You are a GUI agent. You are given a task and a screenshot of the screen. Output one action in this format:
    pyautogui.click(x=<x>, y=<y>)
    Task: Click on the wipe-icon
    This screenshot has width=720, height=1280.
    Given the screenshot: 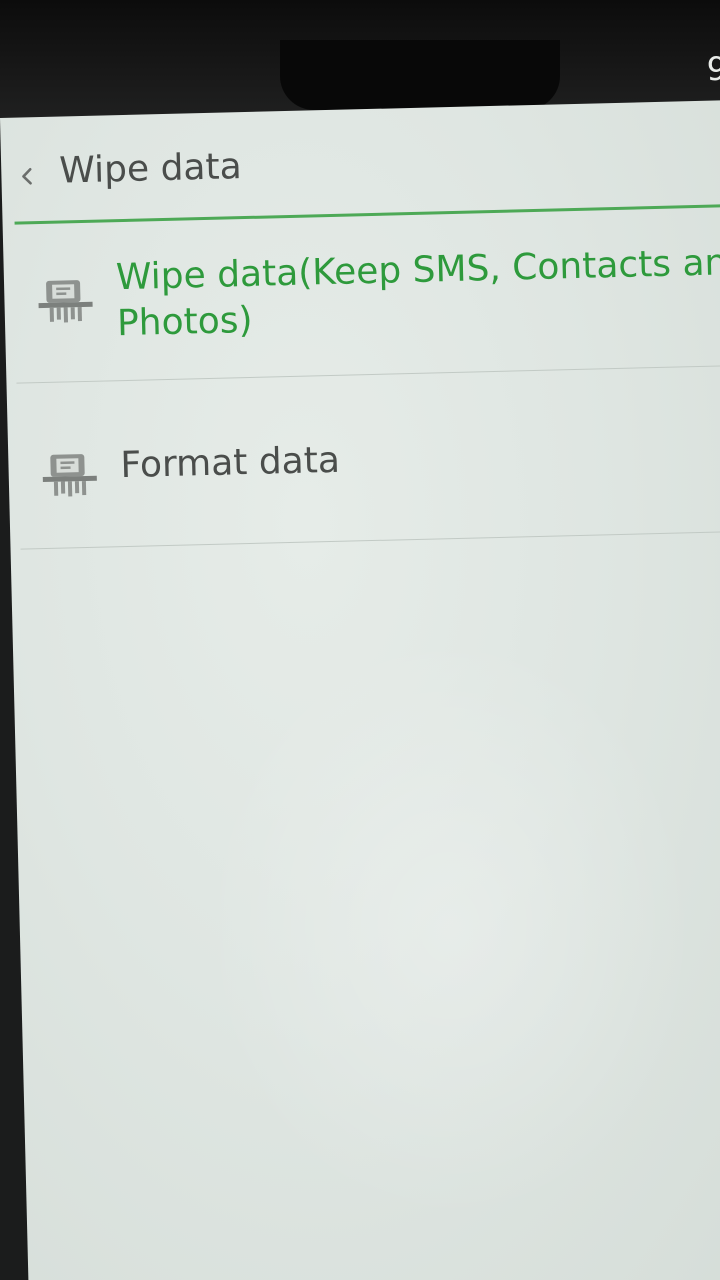 What is the action you would take?
    pyautogui.click(x=65, y=300)
    